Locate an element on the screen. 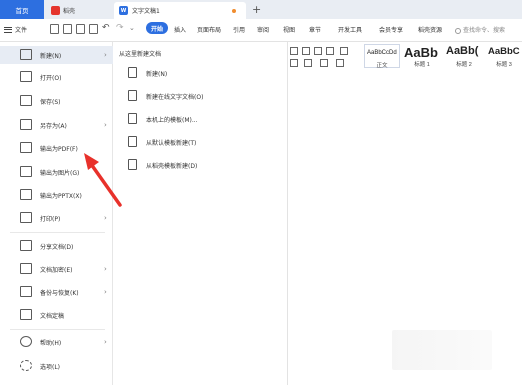 This screenshot has height=385, width=522. tab-references: 引用 is located at coordinates (239, 29).